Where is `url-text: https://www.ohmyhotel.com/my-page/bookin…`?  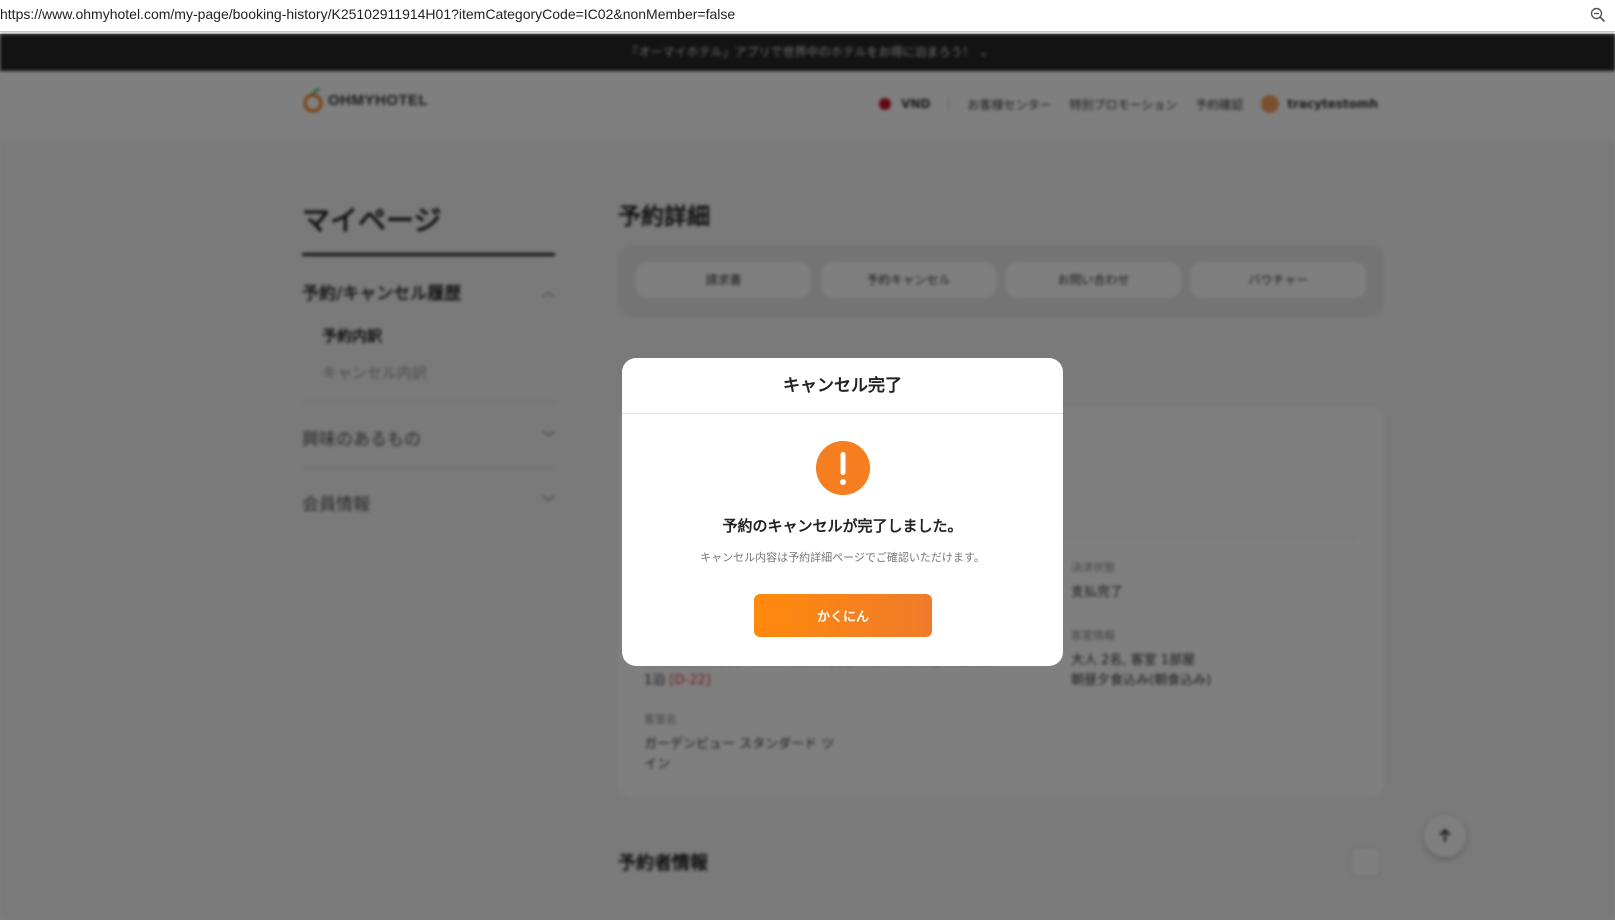 url-text: https://www.ohmyhotel.com/my-page/bookin… is located at coordinates (367, 14).